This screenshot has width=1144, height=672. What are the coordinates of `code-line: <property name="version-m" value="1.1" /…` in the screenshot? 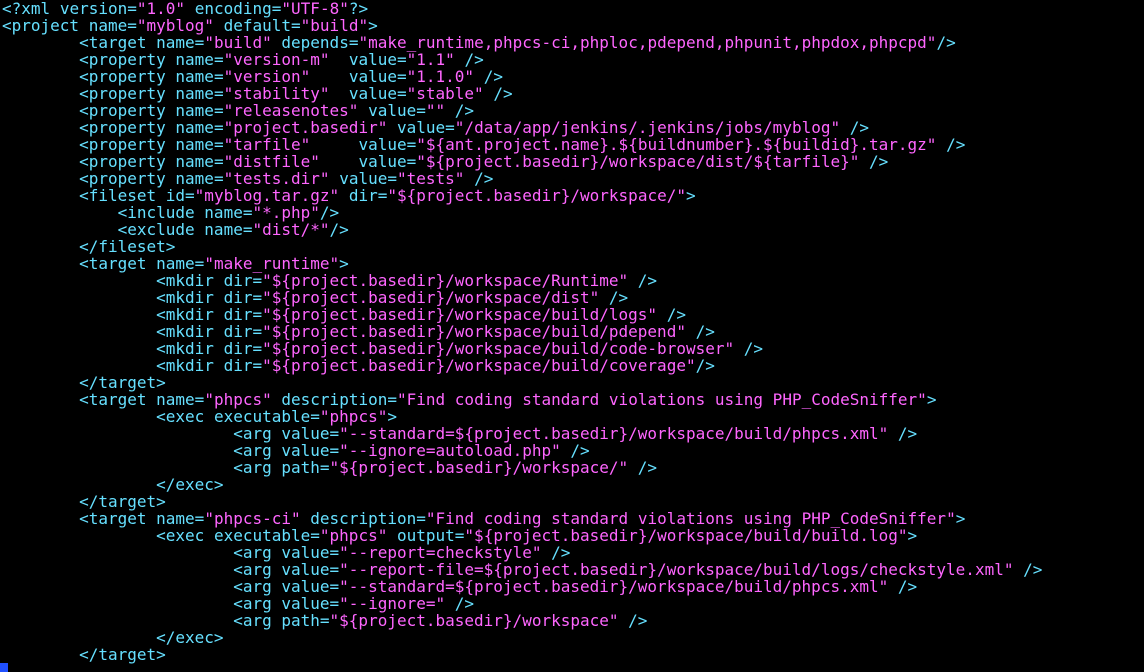 It's located at (281, 59).